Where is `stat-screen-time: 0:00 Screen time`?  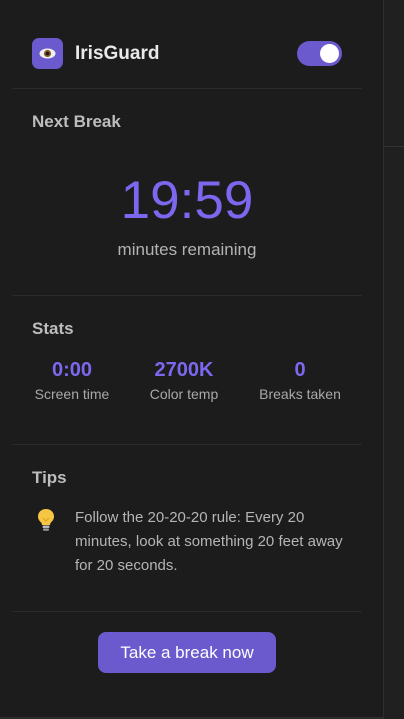
stat-screen-time: 0:00 Screen time is located at coordinates (72, 380).